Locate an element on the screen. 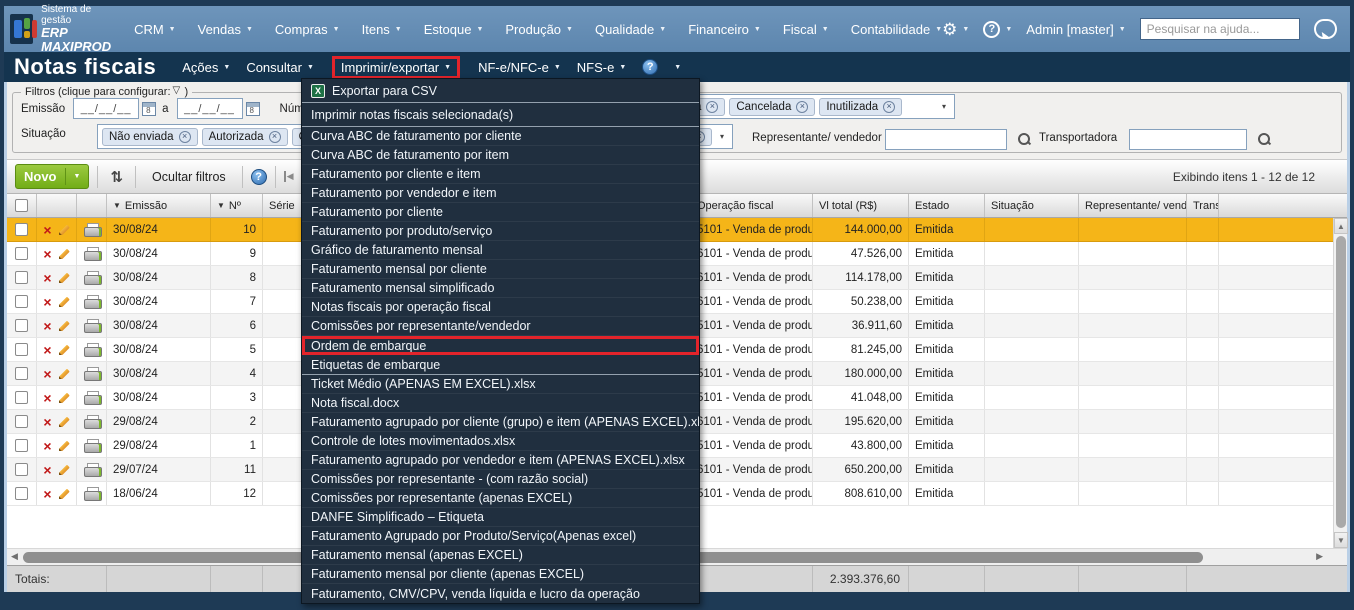 The width and height of the screenshot is (1354, 610). titlebar-extra-menu: ▼ is located at coordinates (677, 67).